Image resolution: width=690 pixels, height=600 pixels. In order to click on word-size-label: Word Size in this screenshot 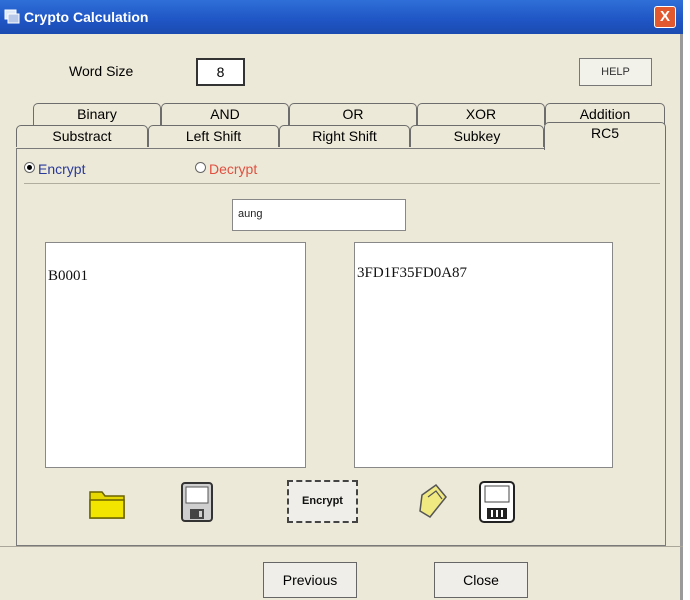, I will do `click(101, 71)`.